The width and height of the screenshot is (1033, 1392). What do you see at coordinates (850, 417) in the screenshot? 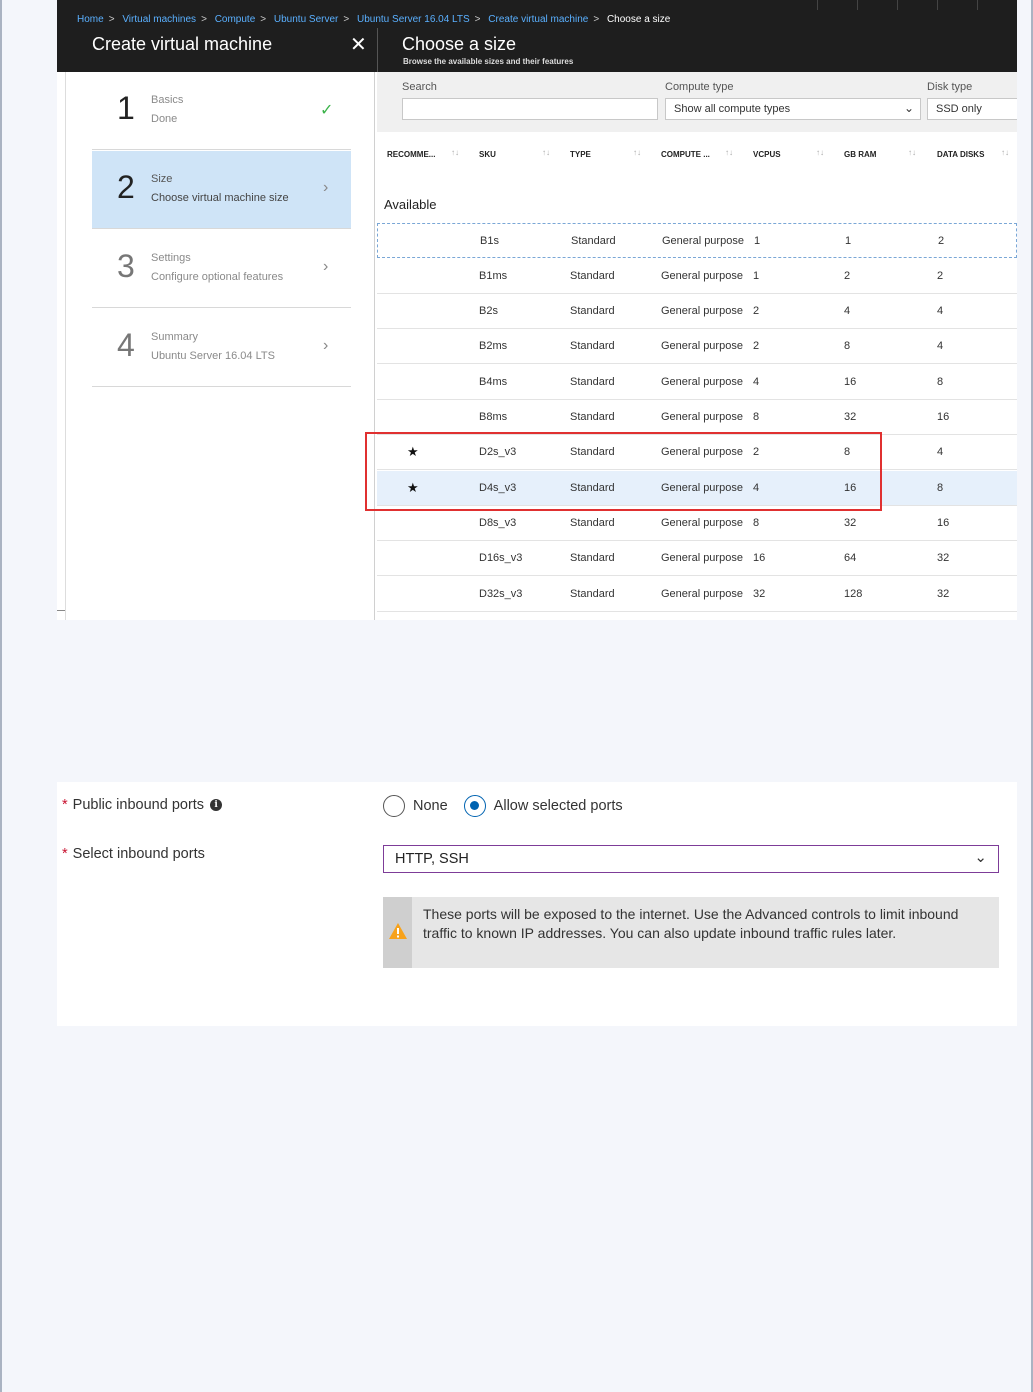
I see `cell-gb-ram: 32` at bounding box center [850, 417].